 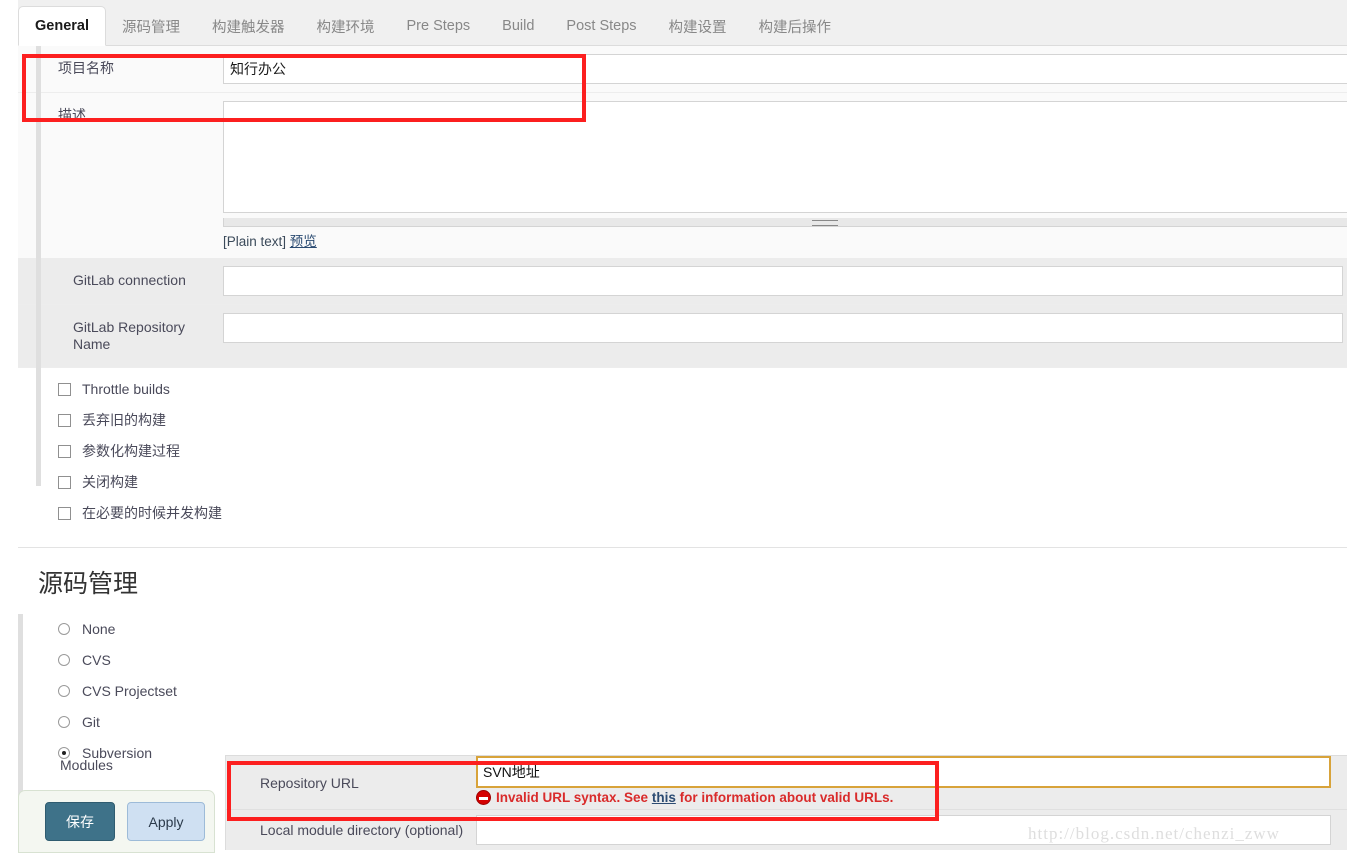 I want to click on description-textarea, so click(x=785, y=157).